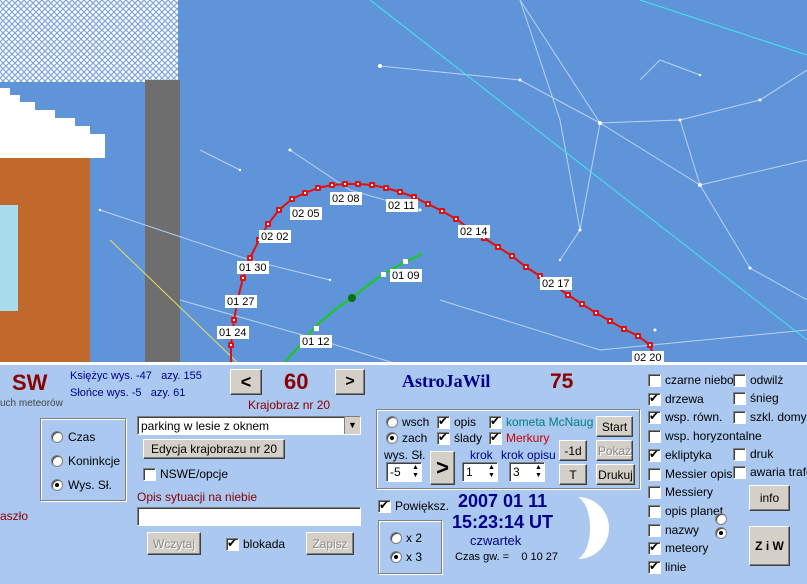 Image resolution: width=807 pixels, height=584 pixels. Describe the element at coordinates (573, 474) in the screenshot. I see `t-button: T` at that location.